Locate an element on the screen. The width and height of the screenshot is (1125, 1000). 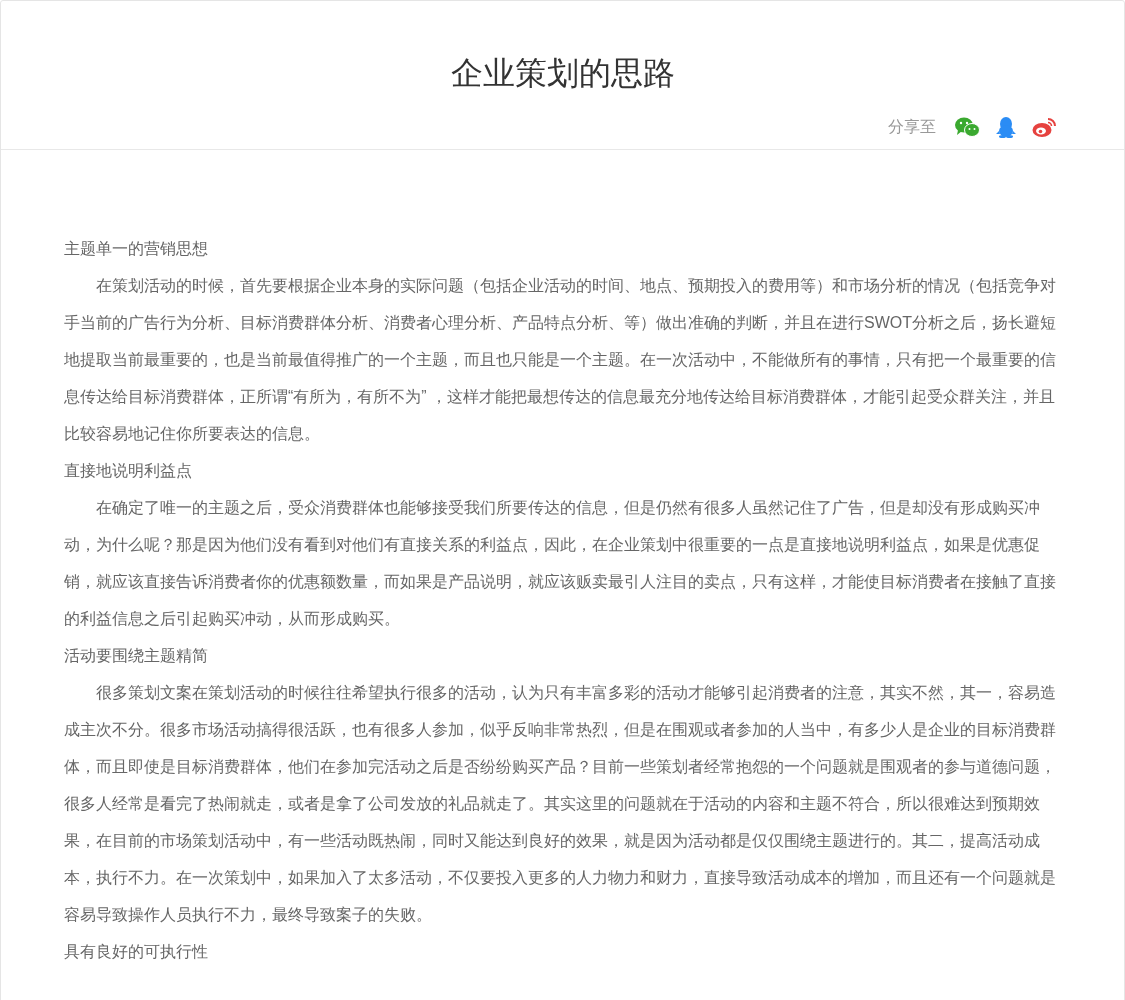
section-heading: 活动要围绕主题精简 is located at coordinates (136, 656).